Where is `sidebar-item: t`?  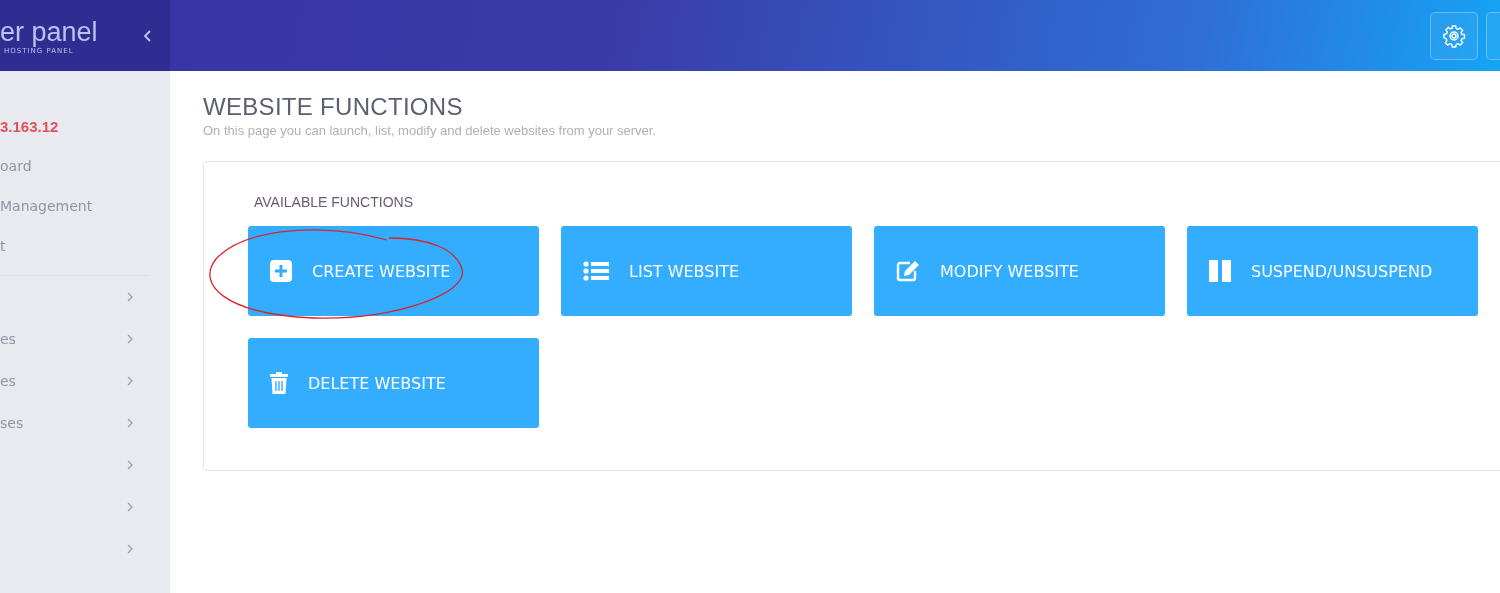
sidebar-item: t is located at coordinates (85, 250).